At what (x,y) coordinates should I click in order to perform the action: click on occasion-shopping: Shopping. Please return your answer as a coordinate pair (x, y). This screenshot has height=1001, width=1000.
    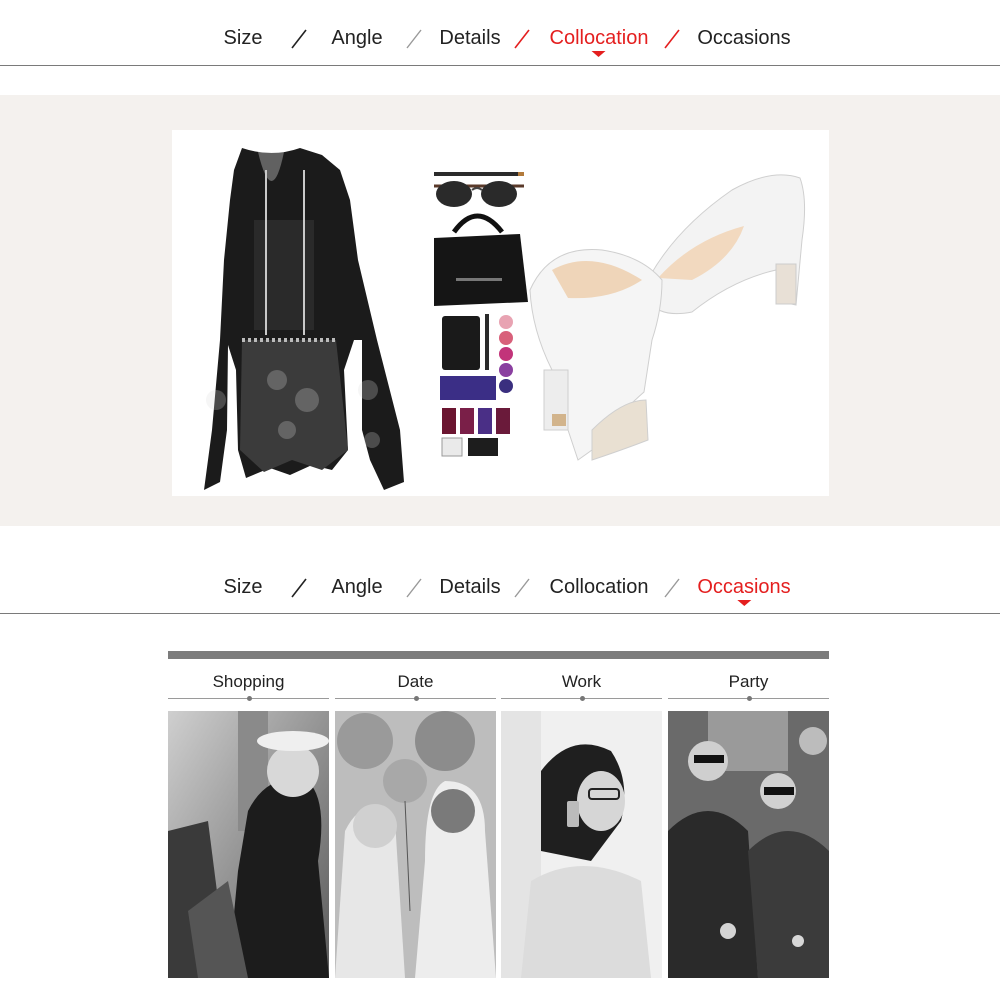
    Looking at the image, I should click on (248, 824).